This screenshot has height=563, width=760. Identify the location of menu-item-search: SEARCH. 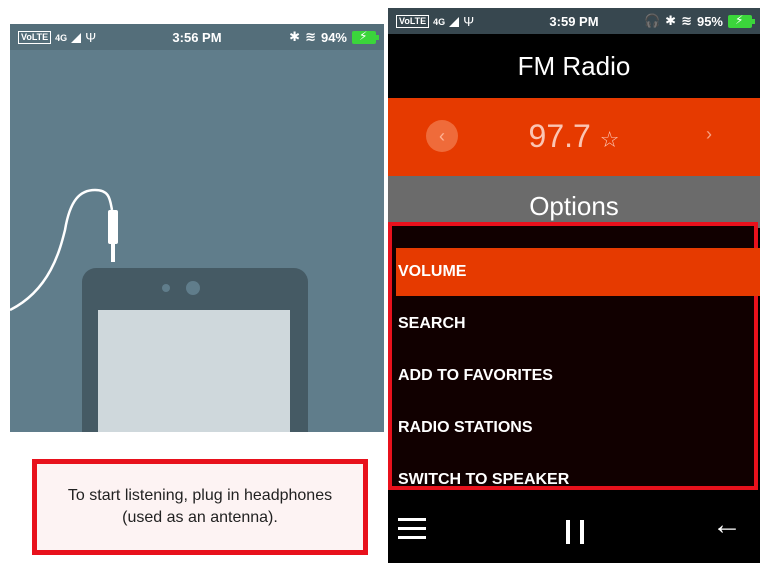
(578, 324).